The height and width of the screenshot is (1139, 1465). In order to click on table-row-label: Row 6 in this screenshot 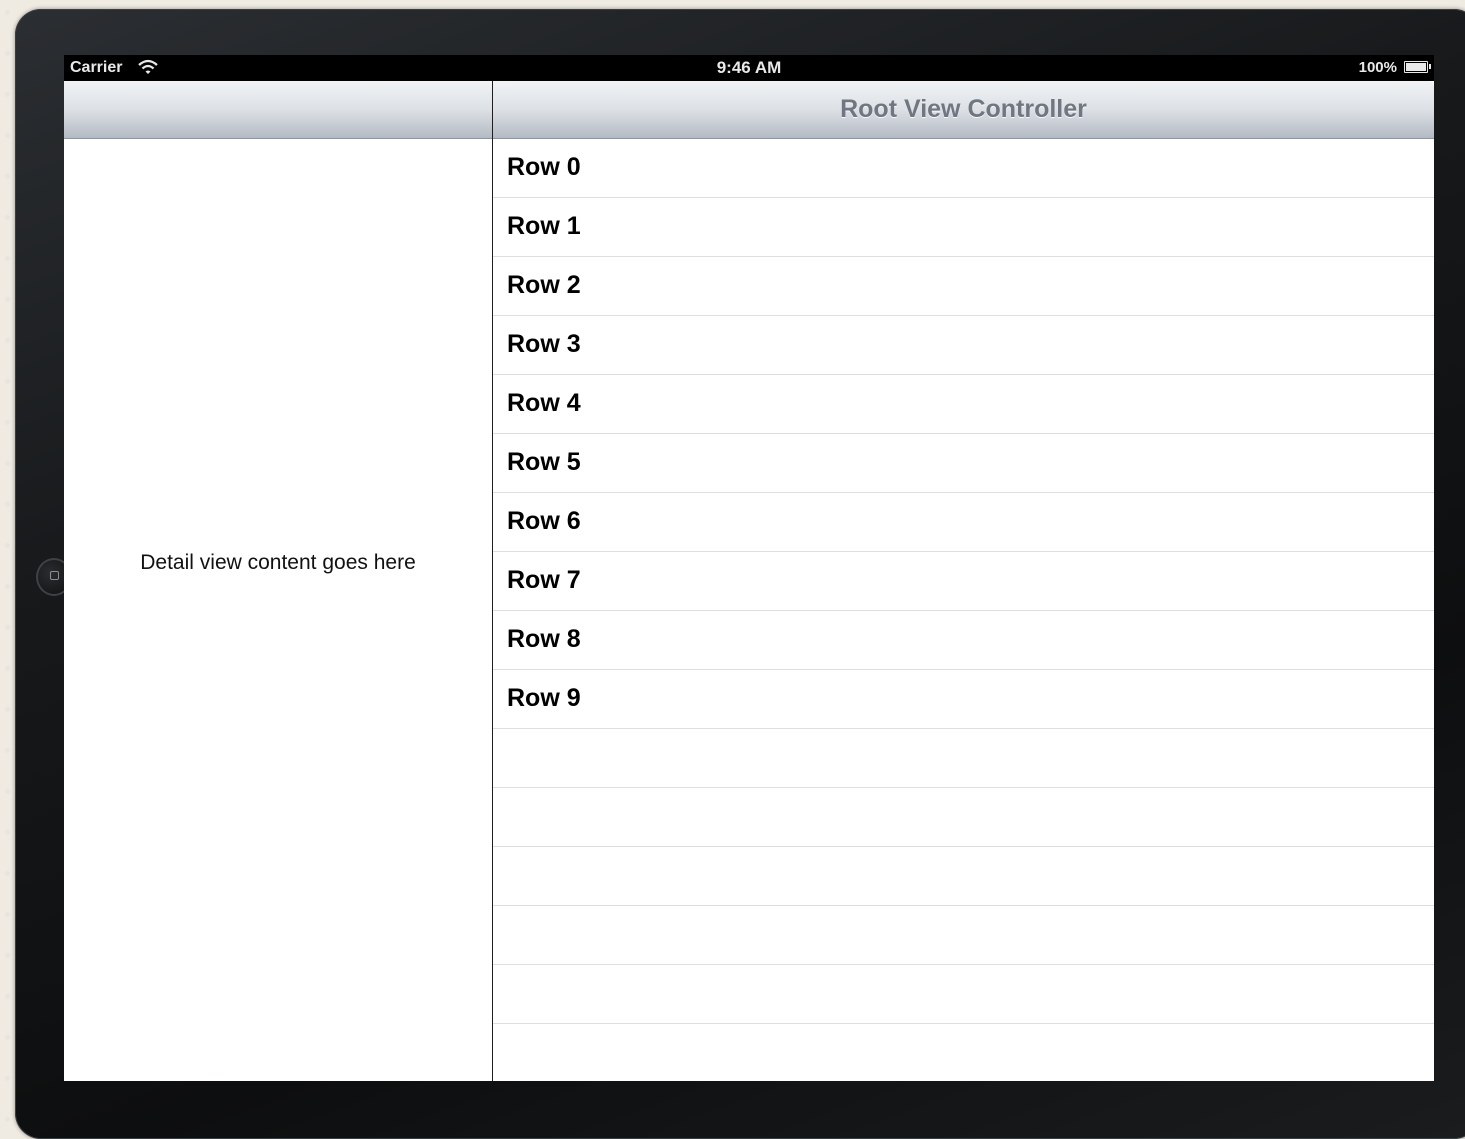, I will do `click(544, 521)`.